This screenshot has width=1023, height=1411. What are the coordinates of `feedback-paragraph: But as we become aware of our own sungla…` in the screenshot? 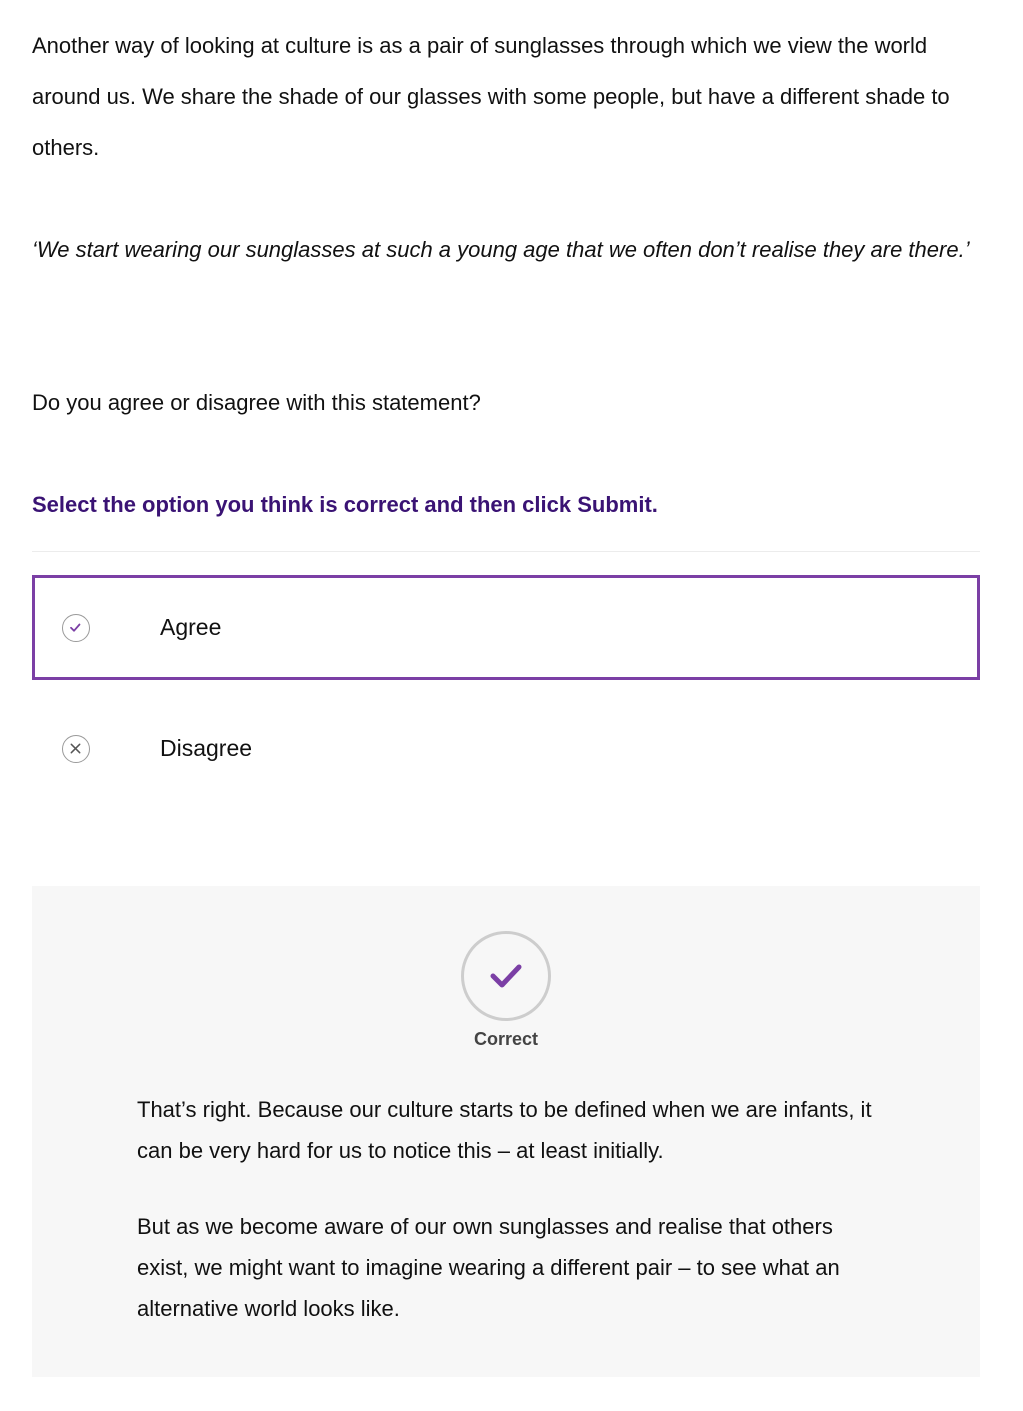 It's located at (488, 1267).